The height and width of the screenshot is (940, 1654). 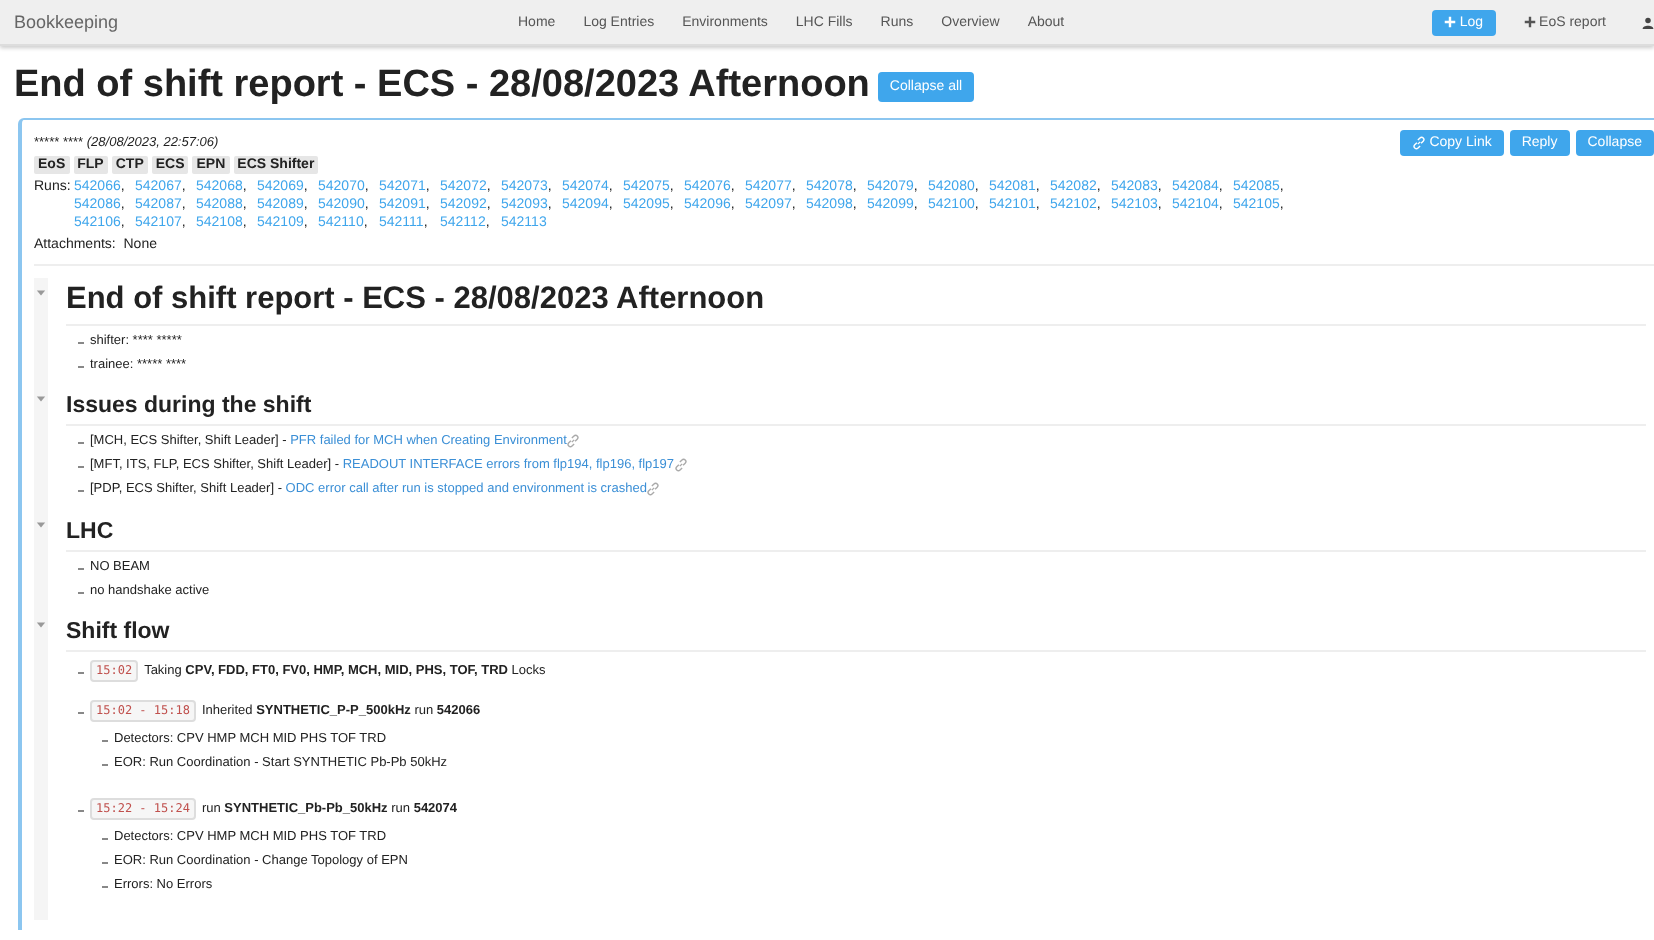 What do you see at coordinates (442, 86) in the screenshot?
I see `page-title: End of shift report - ECS - 28/08/2023 Afternoon` at bounding box center [442, 86].